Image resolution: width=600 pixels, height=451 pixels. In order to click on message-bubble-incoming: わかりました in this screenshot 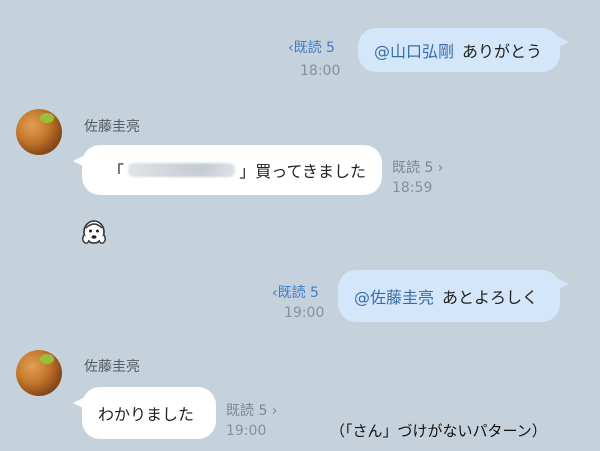, I will do `click(144, 413)`.